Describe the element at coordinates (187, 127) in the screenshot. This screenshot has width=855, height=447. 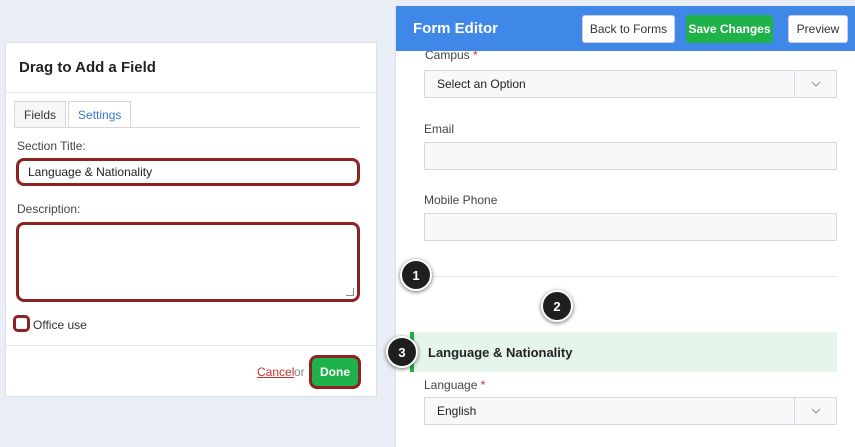
I see `tab-divider` at that location.